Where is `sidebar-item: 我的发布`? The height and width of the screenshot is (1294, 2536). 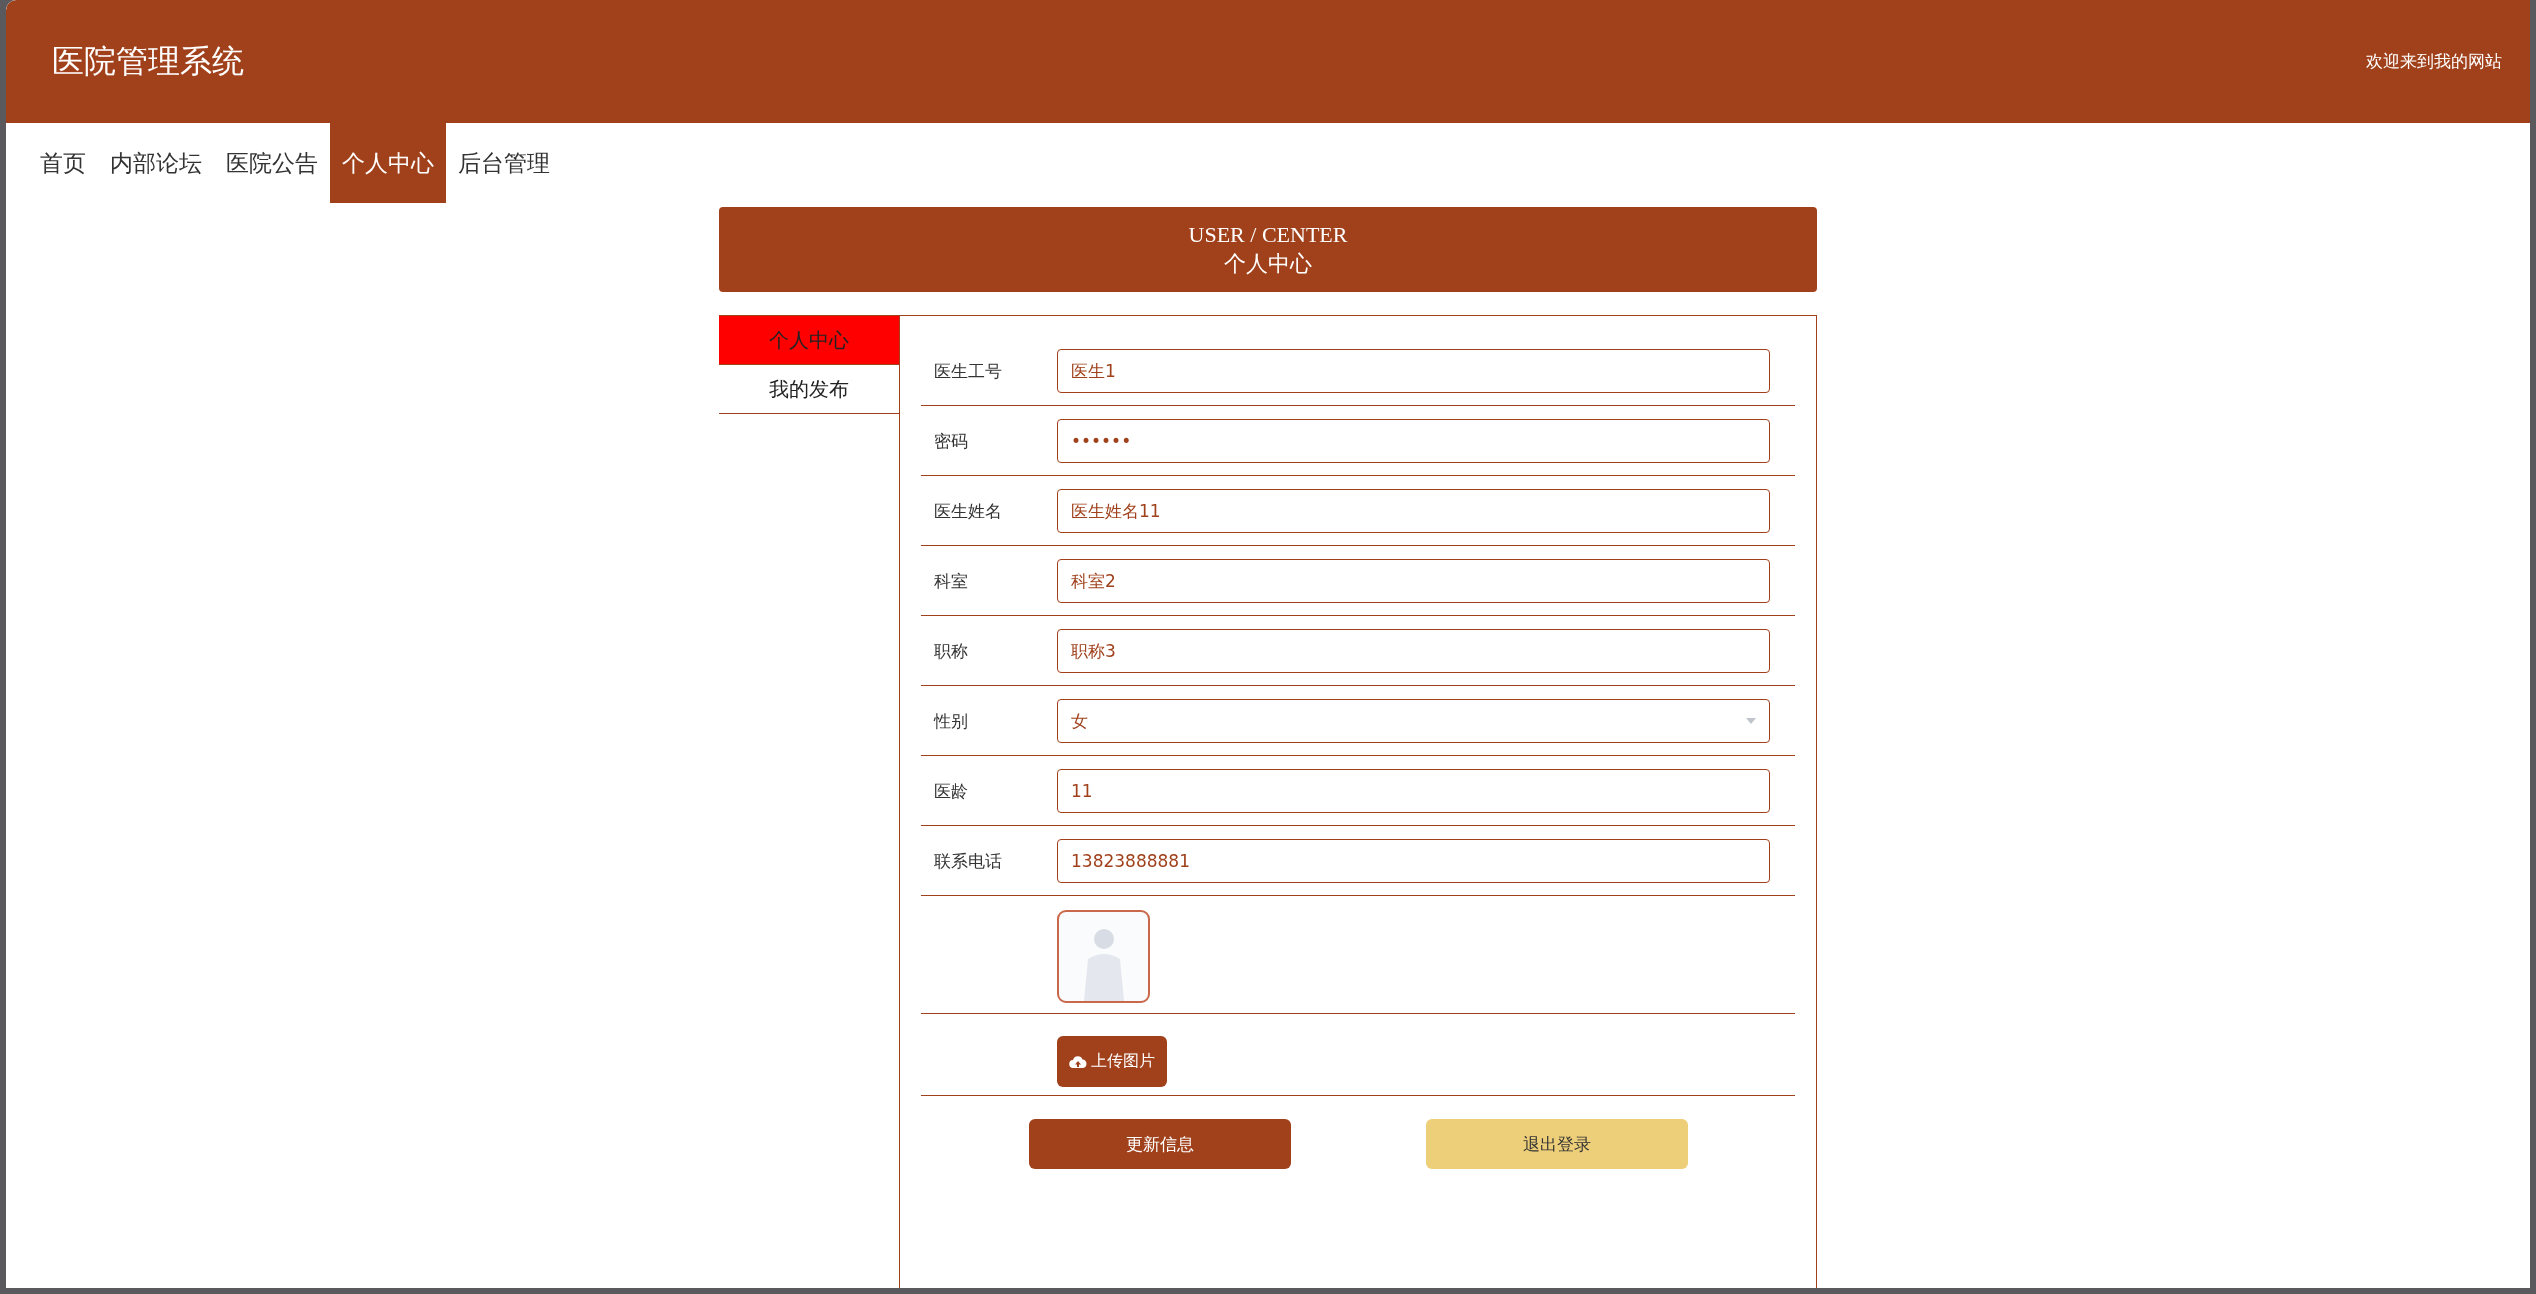
sidebar-item: 我的发布 is located at coordinates (809, 389).